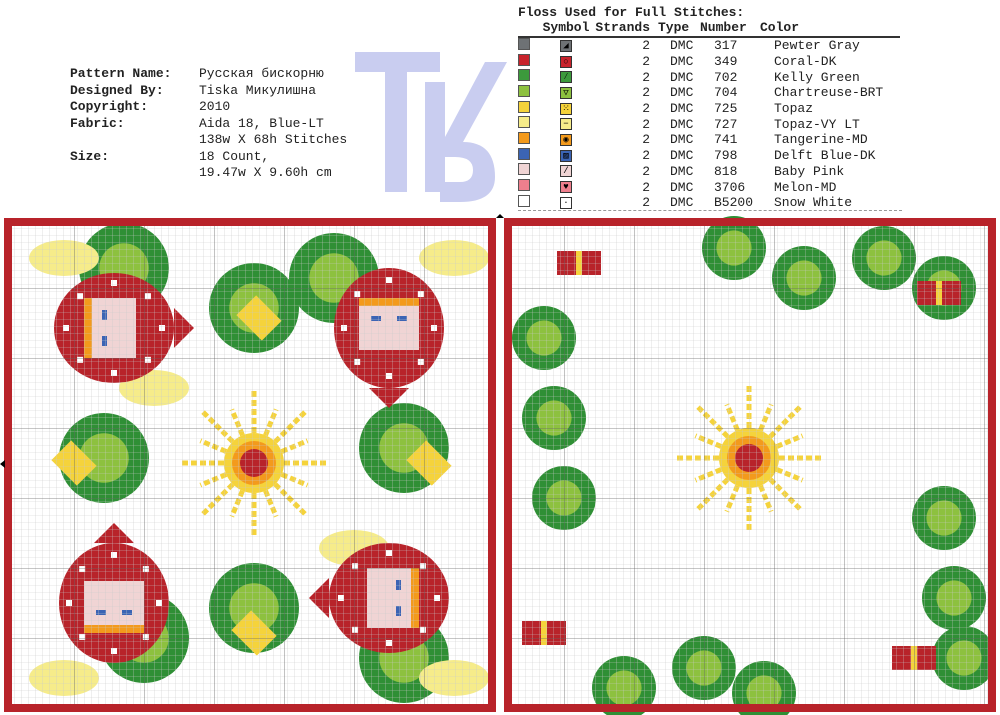 Image resolution: width=1000 pixels, height=715 pixels. I want to click on info-value: Aida 18, Blue-LT, so click(261, 123).